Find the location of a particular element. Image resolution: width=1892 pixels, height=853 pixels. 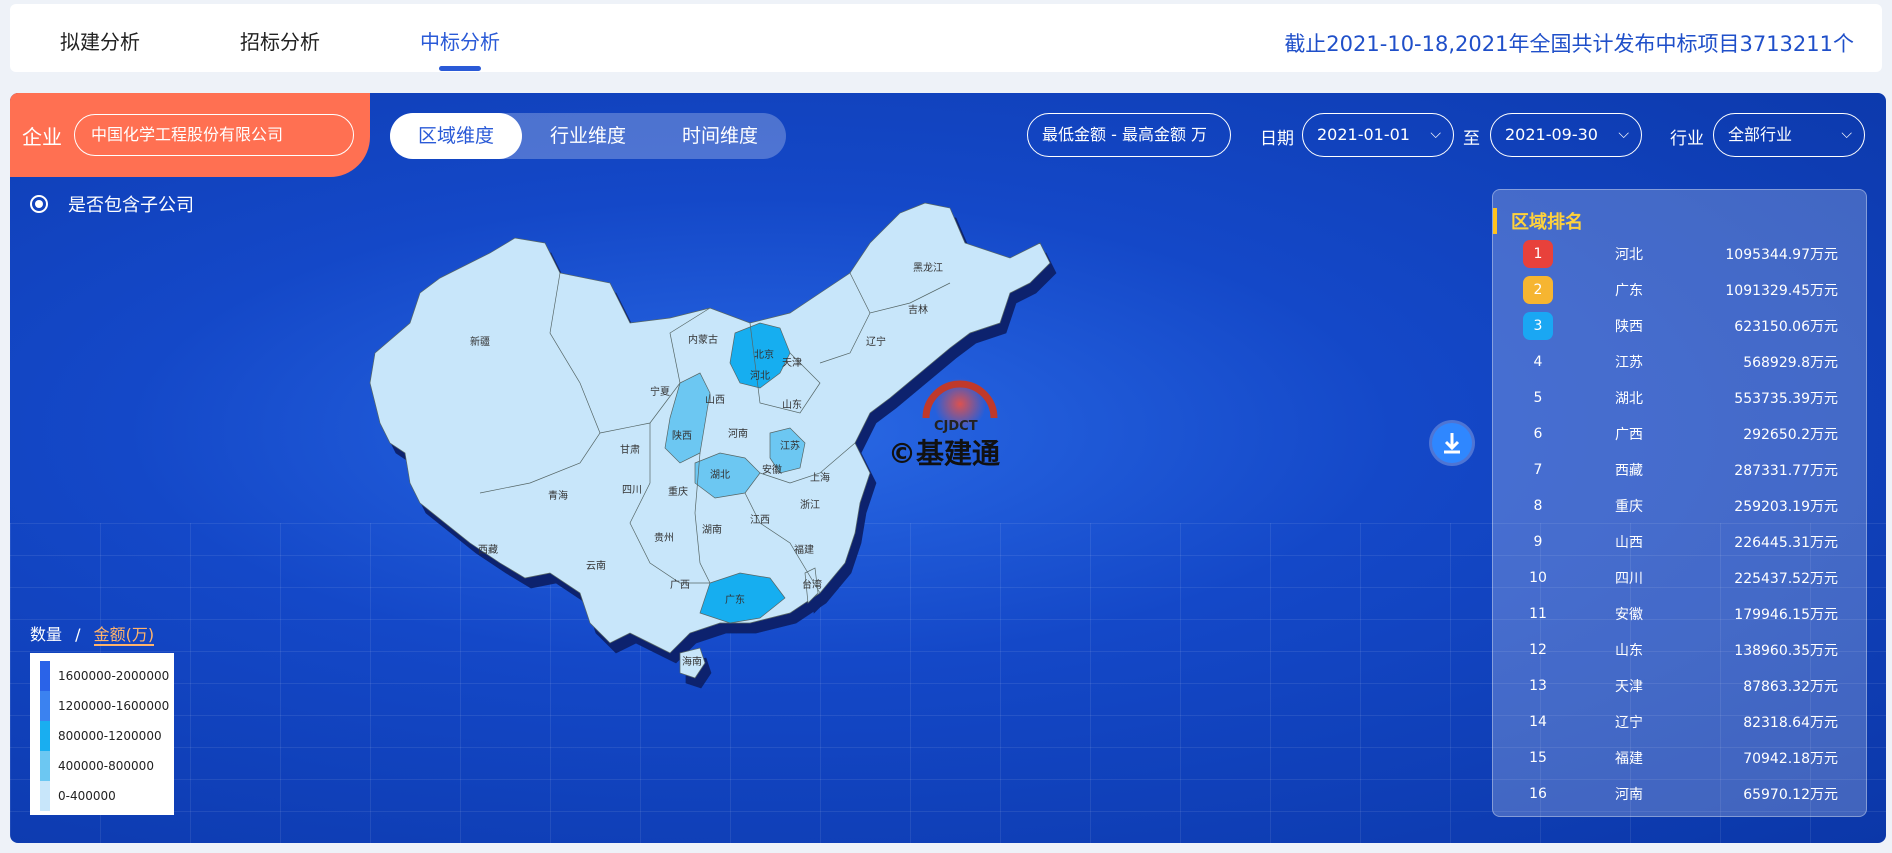

ranking-row: 16 河南 65970.12万元 is located at coordinates (1679, 795).